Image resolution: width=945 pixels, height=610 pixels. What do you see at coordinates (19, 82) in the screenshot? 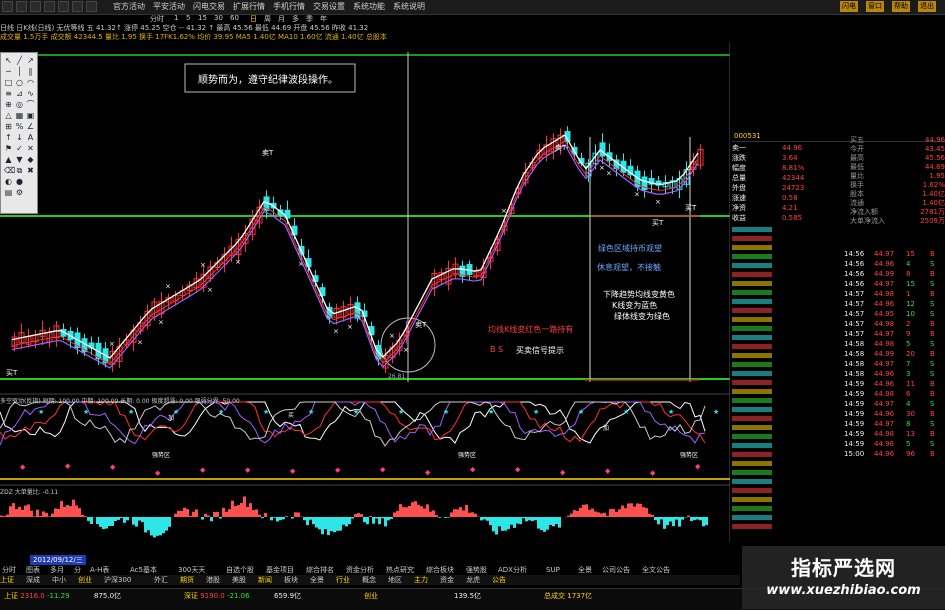
I see `circle-icon: ○` at bounding box center [19, 82].